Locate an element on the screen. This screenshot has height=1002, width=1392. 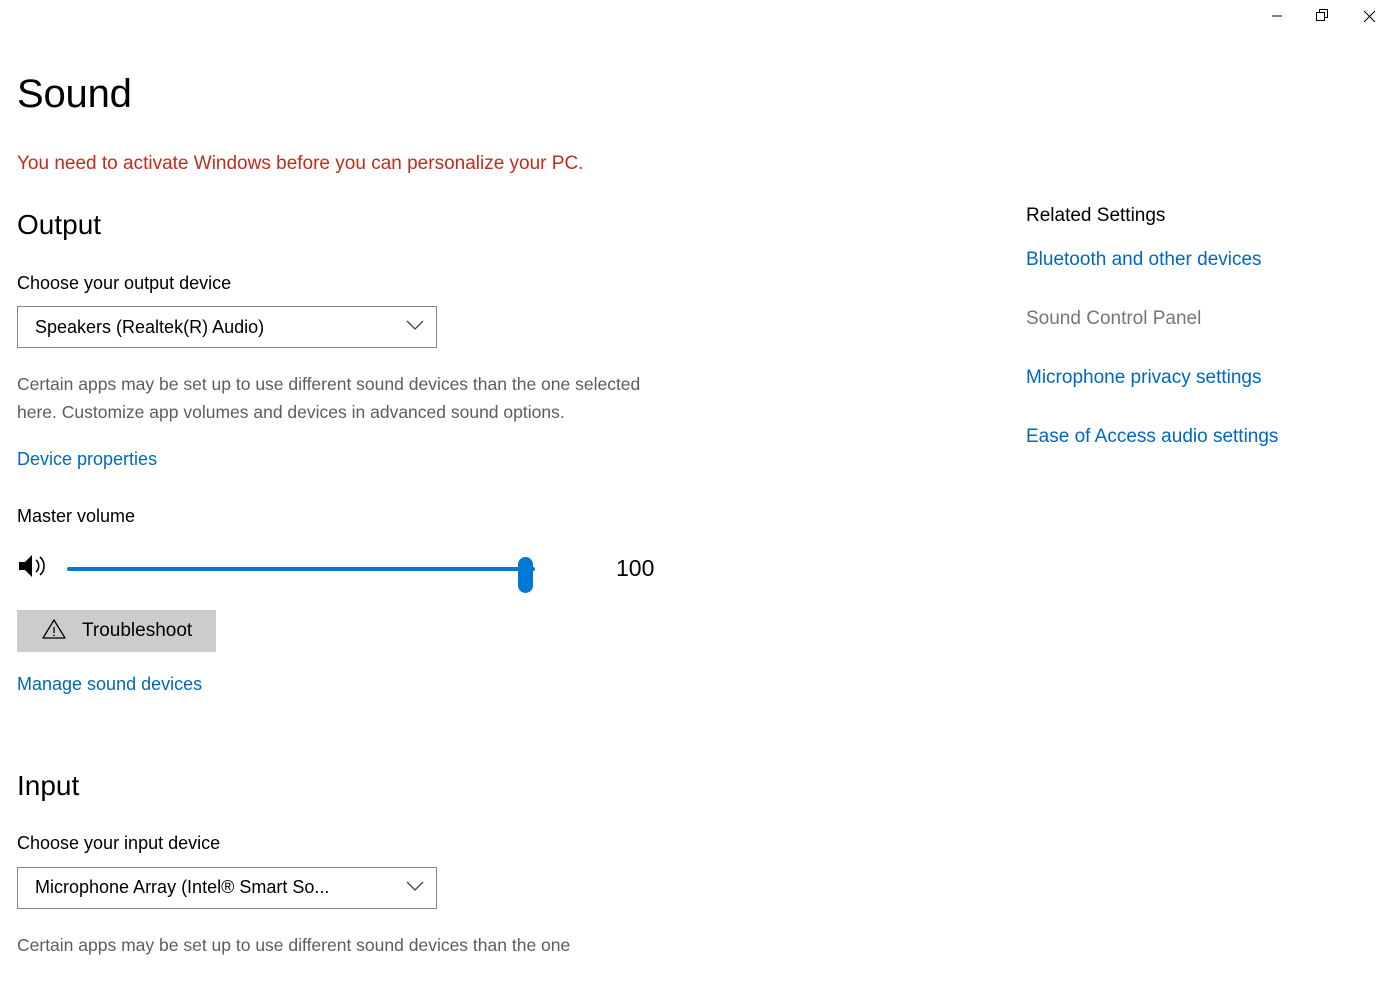
master-volume-value: 100 is located at coordinates (635, 568).